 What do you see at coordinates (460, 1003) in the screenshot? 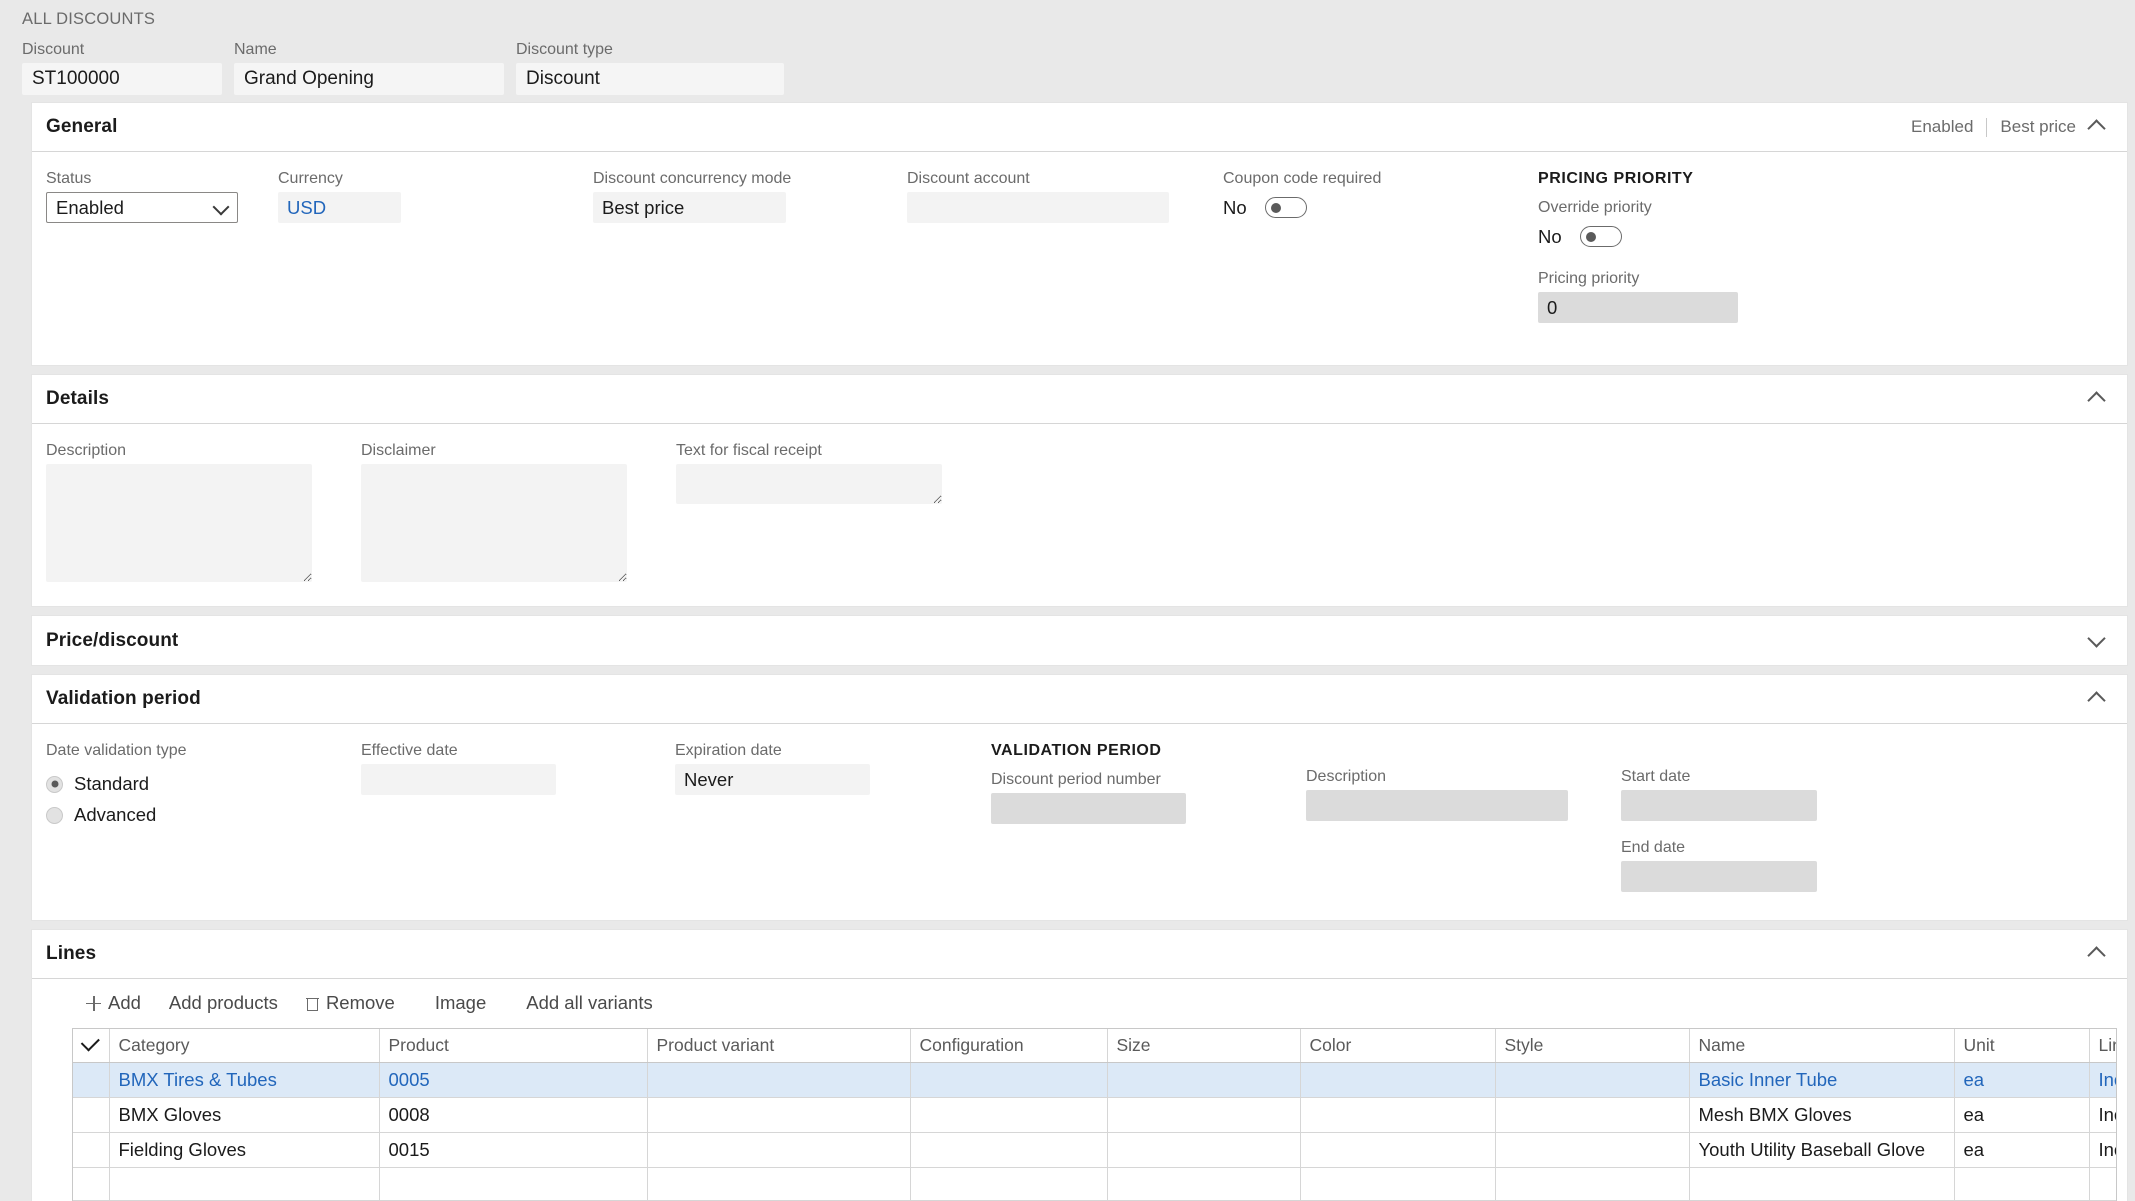
I see `image-button: Image` at bounding box center [460, 1003].